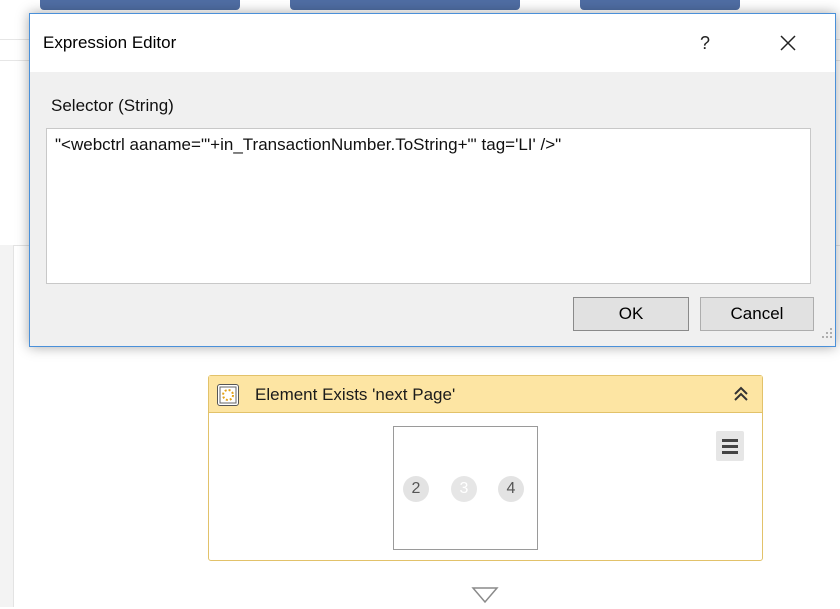 The width and height of the screenshot is (840, 609). What do you see at coordinates (485, 394) in the screenshot?
I see `activity-header: Element Exists 'next Page'` at bounding box center [485, 394].